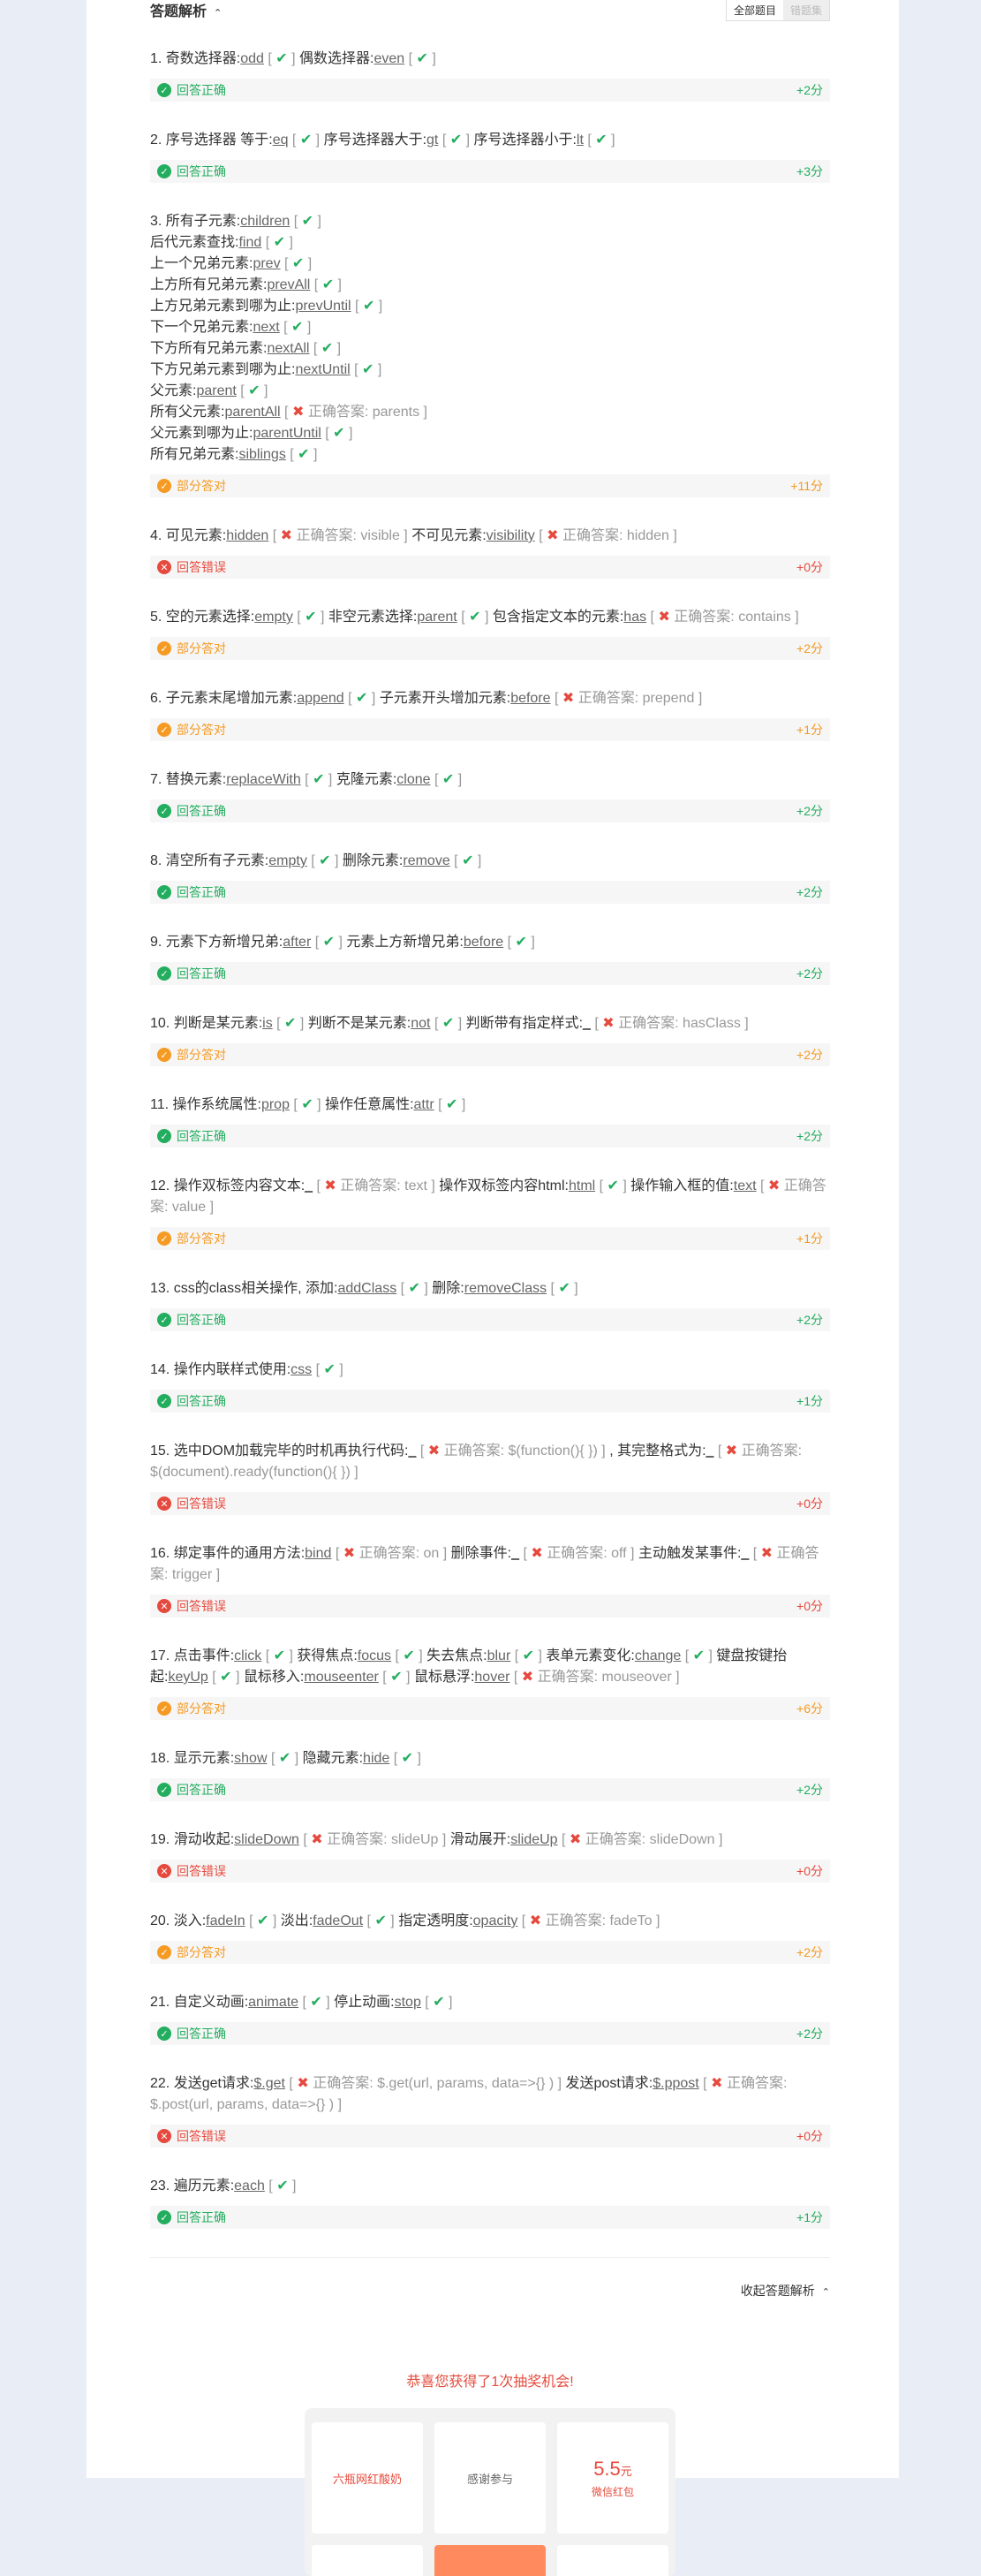  I want to click on wrong-mark: [ ✖ 正确答案: on ], so click(391, 1554).